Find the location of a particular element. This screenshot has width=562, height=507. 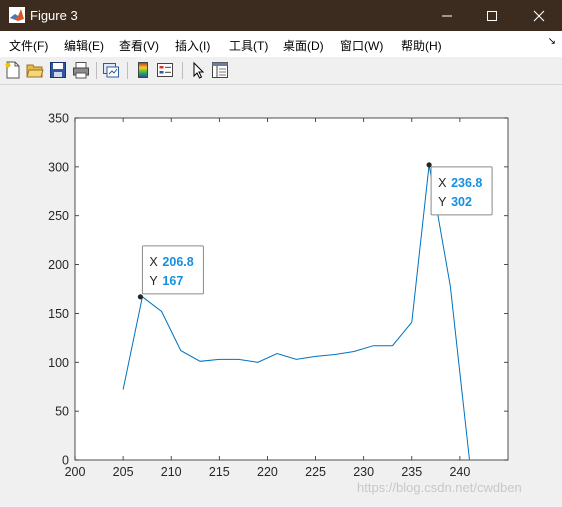

open-file-icon is located at coordinates (35, 70).